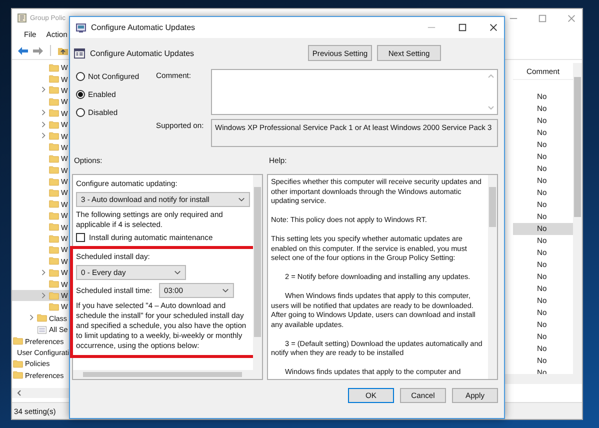 The height and width of the screenshot is (428, 599). Describe the element at coordinates (38, 51) in the screenshot. I see `forward-arrow-icon` at that location.